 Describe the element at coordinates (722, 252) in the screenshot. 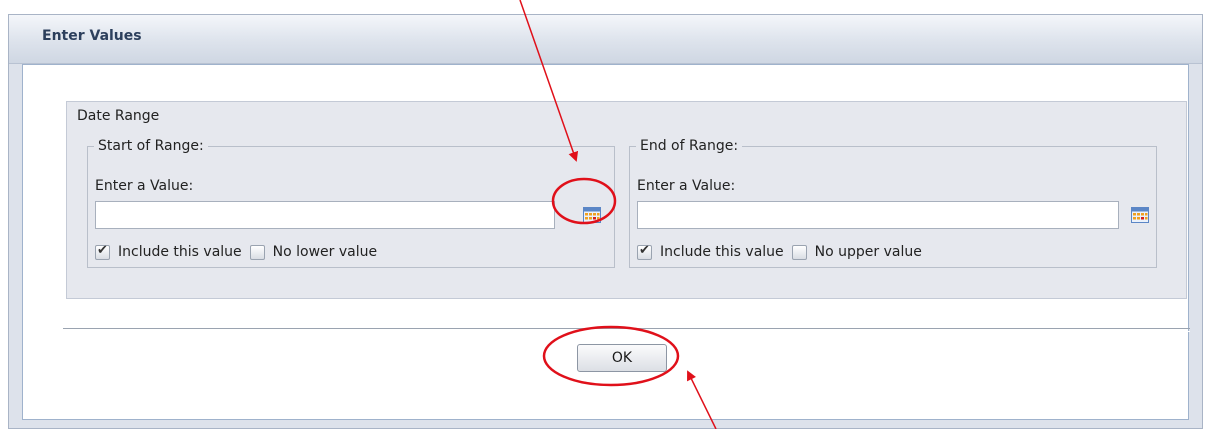

I see `include-end-label: Include this value` at that location.